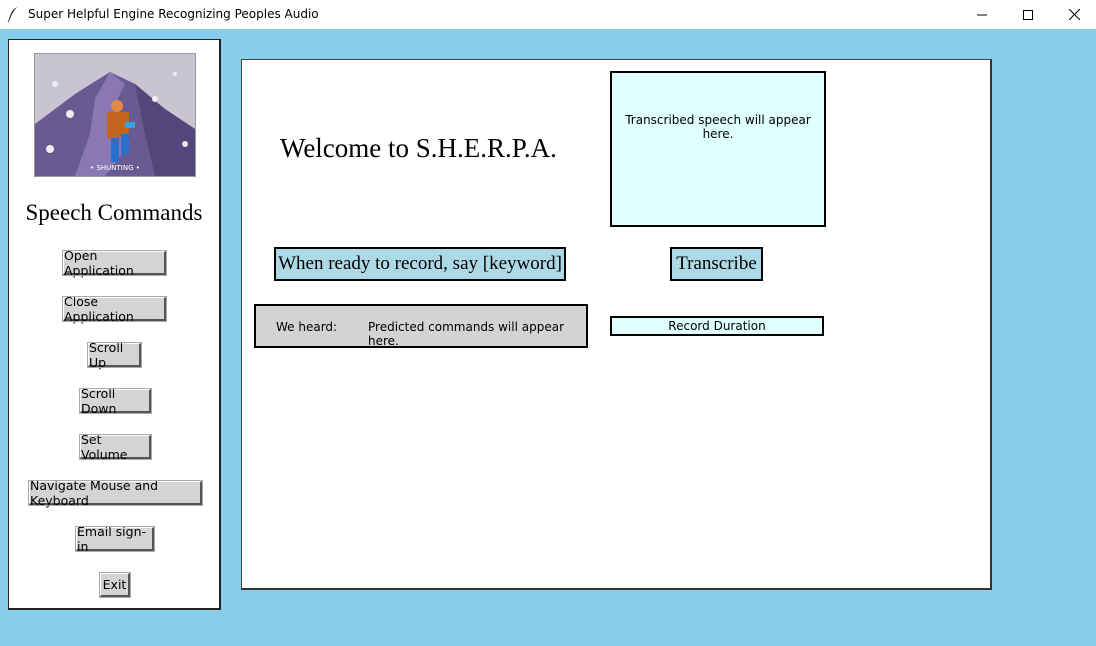  I want to click on hero-caption: • SHUNTING •, so click(115, 168).